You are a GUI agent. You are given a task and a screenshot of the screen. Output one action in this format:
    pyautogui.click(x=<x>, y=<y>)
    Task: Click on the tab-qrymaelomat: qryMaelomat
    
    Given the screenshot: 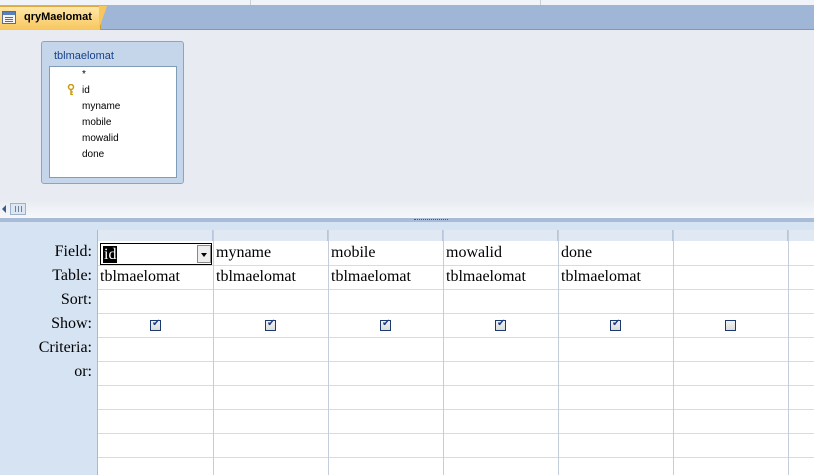 What is the action you would take?
    pyautogui.click(x=50, y=18)
    